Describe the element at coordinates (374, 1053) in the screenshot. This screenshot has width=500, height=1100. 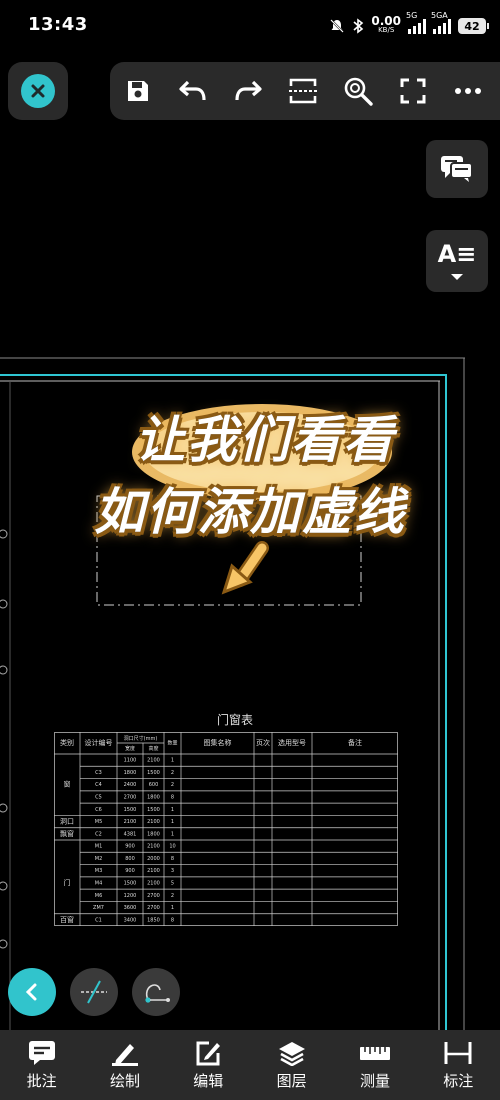
I see `ruler-icon` at that location.